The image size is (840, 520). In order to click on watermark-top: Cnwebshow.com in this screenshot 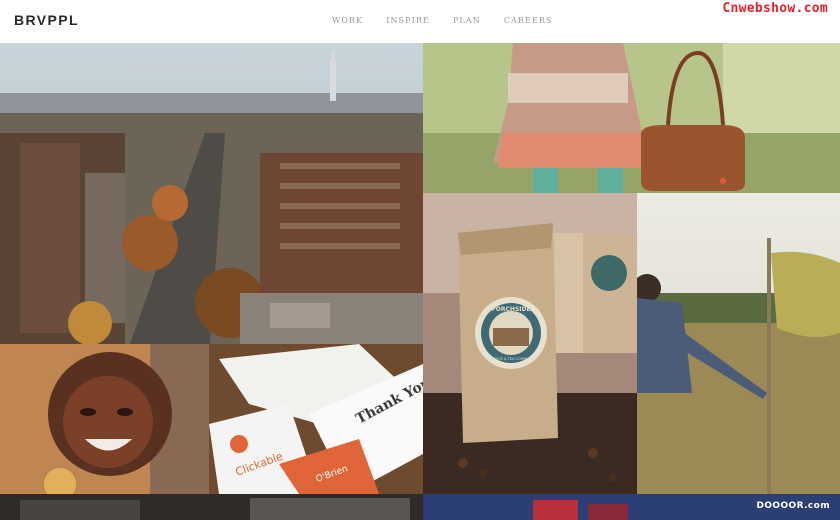, I will do `click(775, 8)`.